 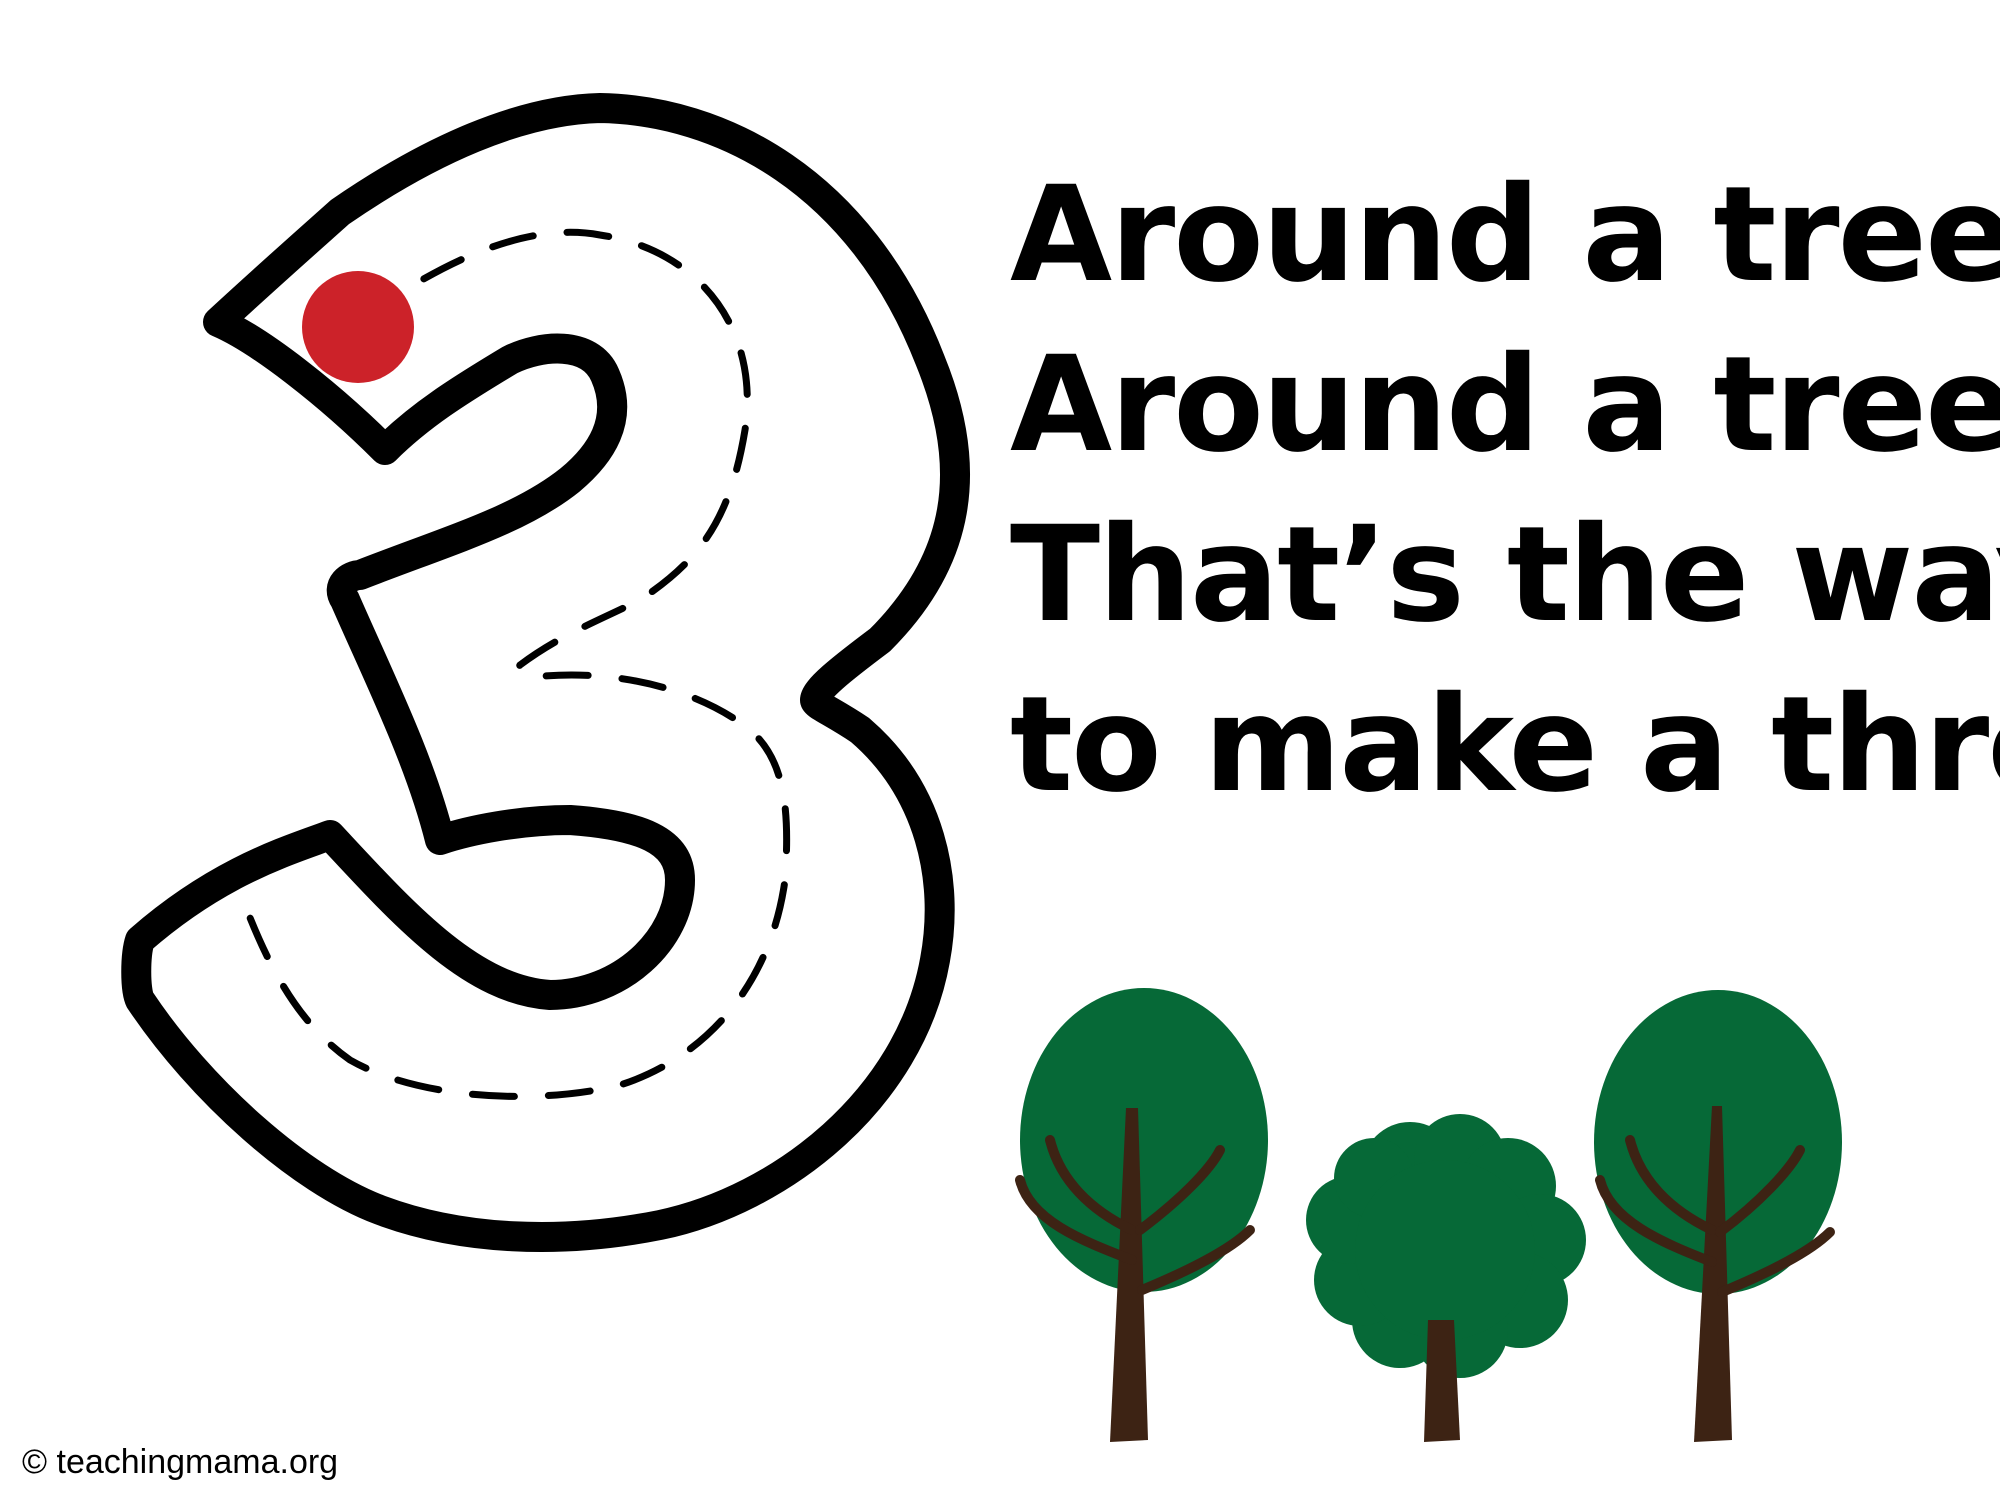 What do you see at coordinates (358, 327) in the screenshot?
I see `start-dot` at bounding box center [358, 327].